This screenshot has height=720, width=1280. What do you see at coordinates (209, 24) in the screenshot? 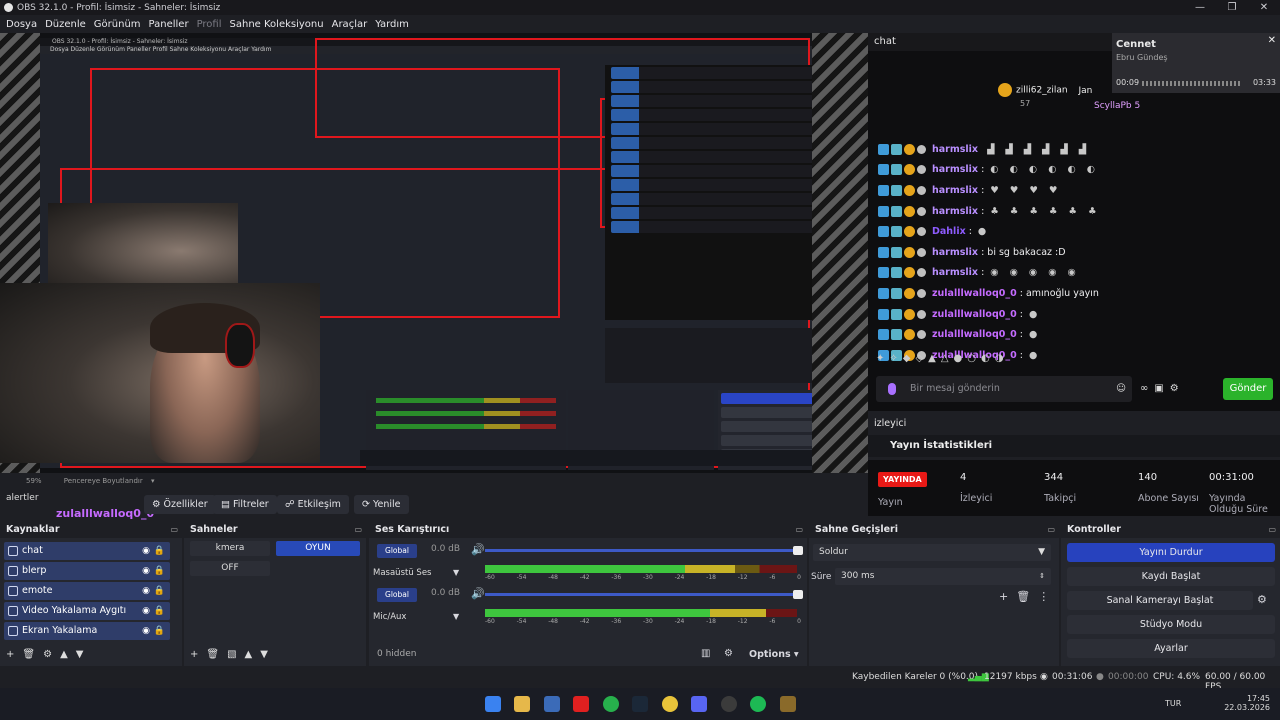
I see `menu-profil: Profil` at bounding box center [209, 24].